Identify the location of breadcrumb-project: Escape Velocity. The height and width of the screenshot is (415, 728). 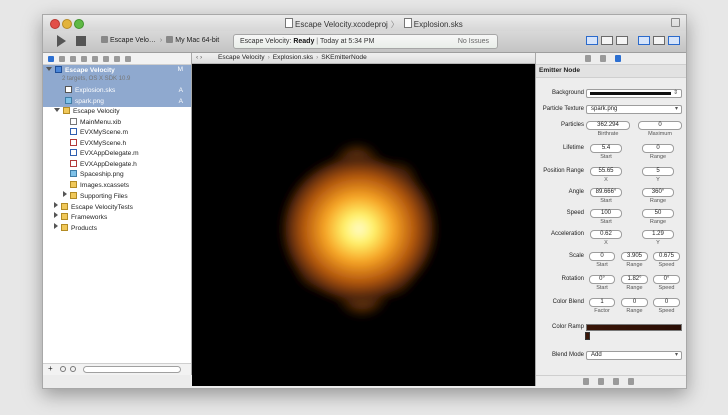
(241, 57).